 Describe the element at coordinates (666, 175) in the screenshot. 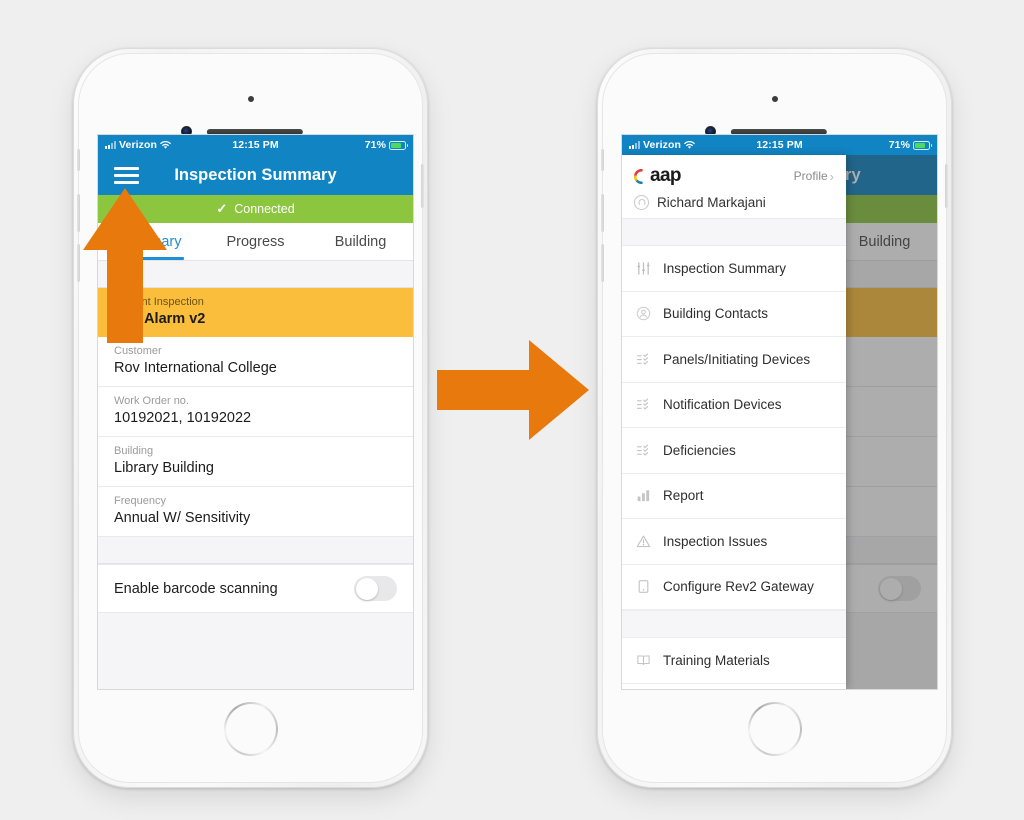

I see `app-logo-text: aap` at that location.